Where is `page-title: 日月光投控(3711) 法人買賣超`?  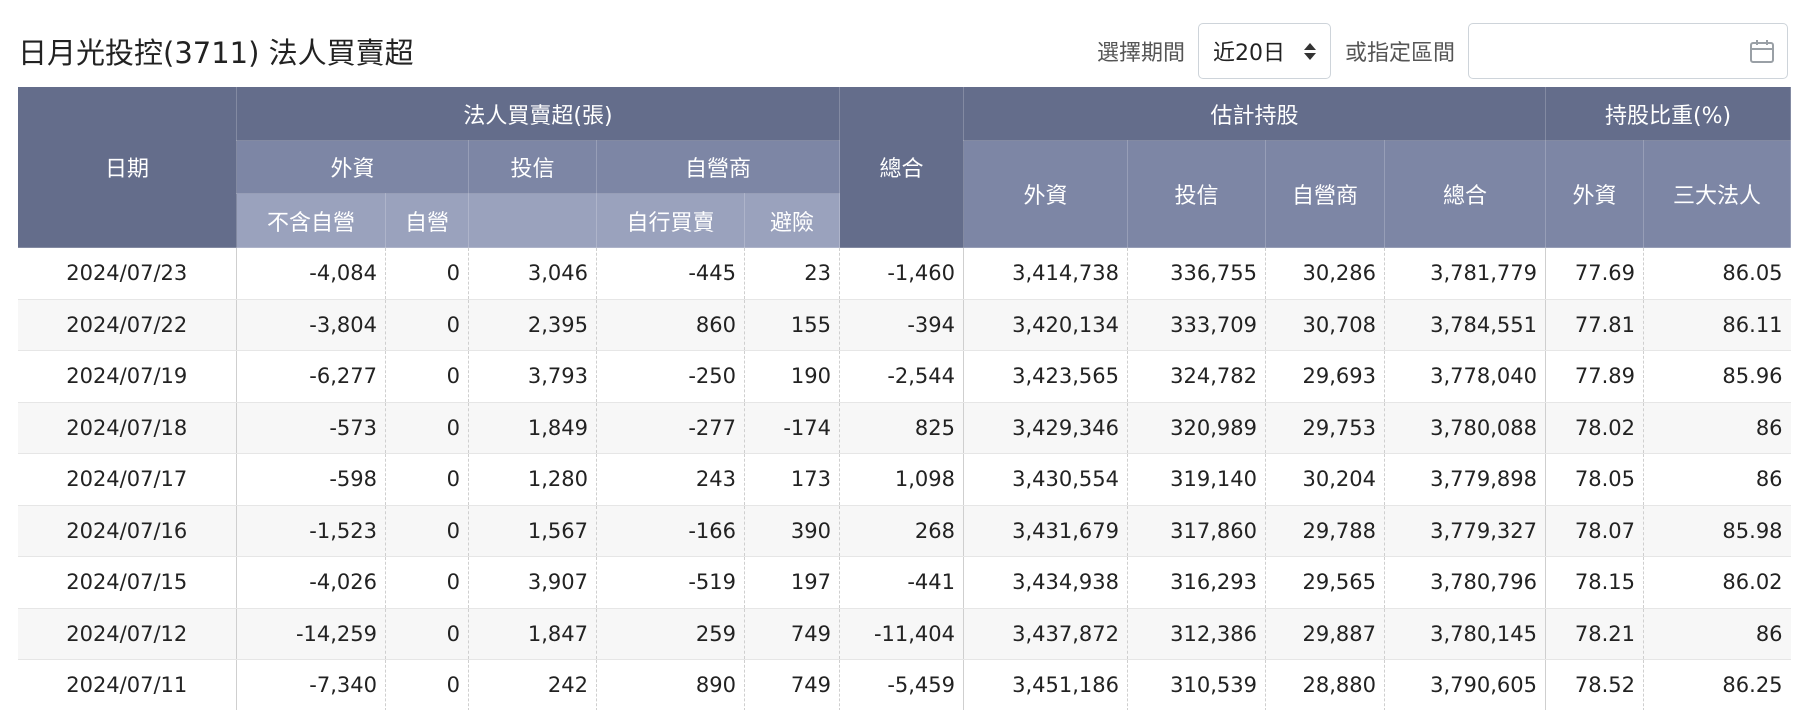
page-title: 日月光投控(3711) 法人買賣超 is located at coordinates (216, 53).